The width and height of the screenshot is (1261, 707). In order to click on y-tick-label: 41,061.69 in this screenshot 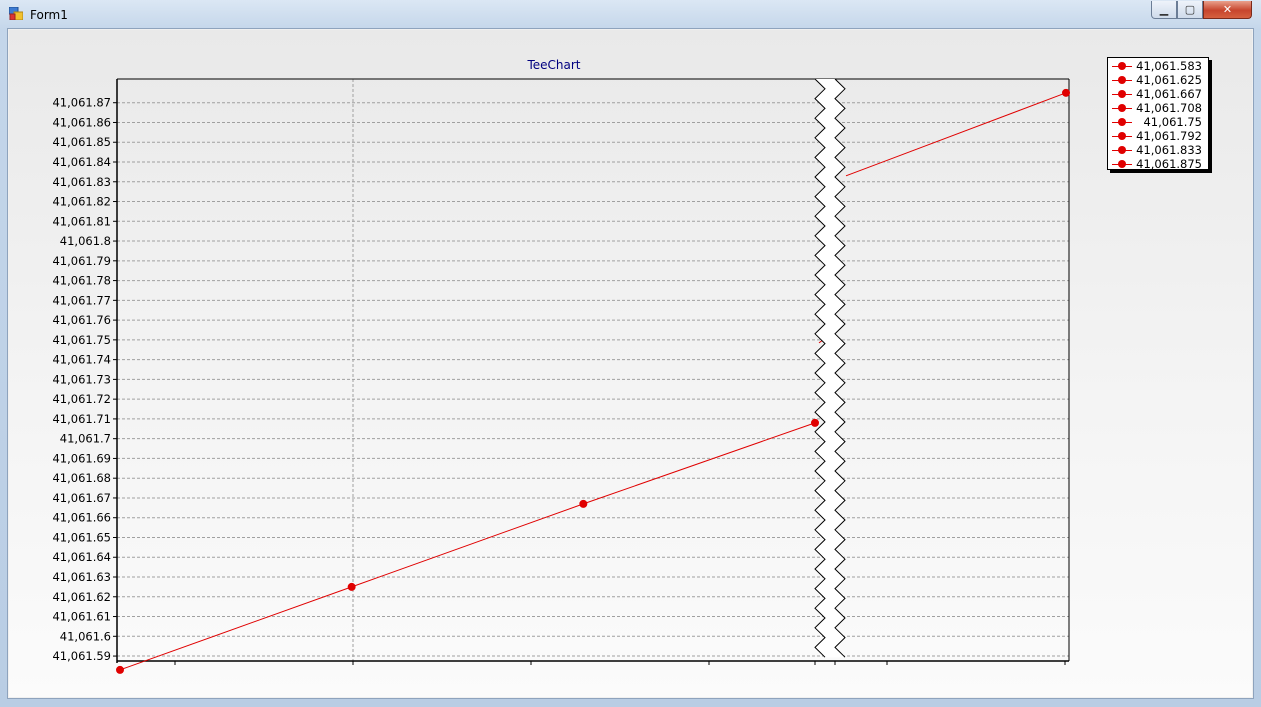, I will do `click(81, 458)`.